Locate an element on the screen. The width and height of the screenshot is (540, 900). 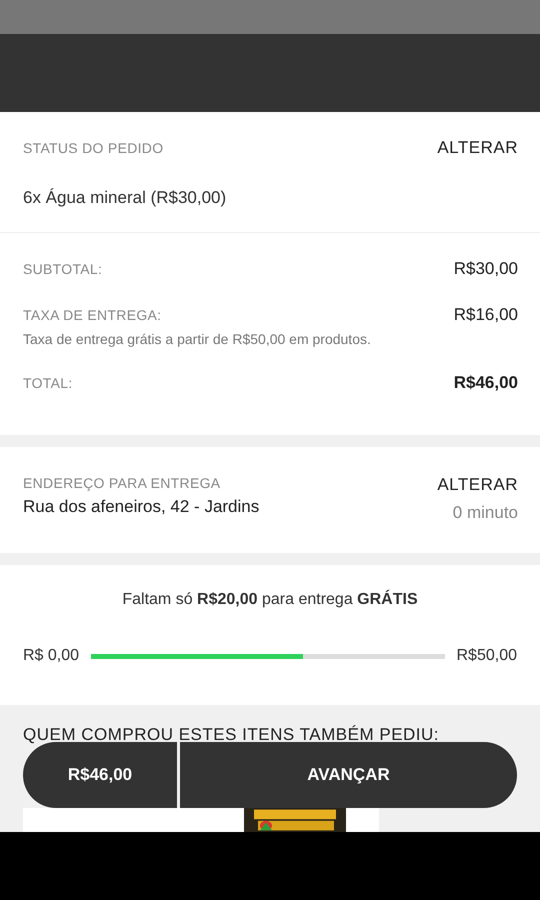
total-button: R$46,00 is located at coordinates (100, 775).